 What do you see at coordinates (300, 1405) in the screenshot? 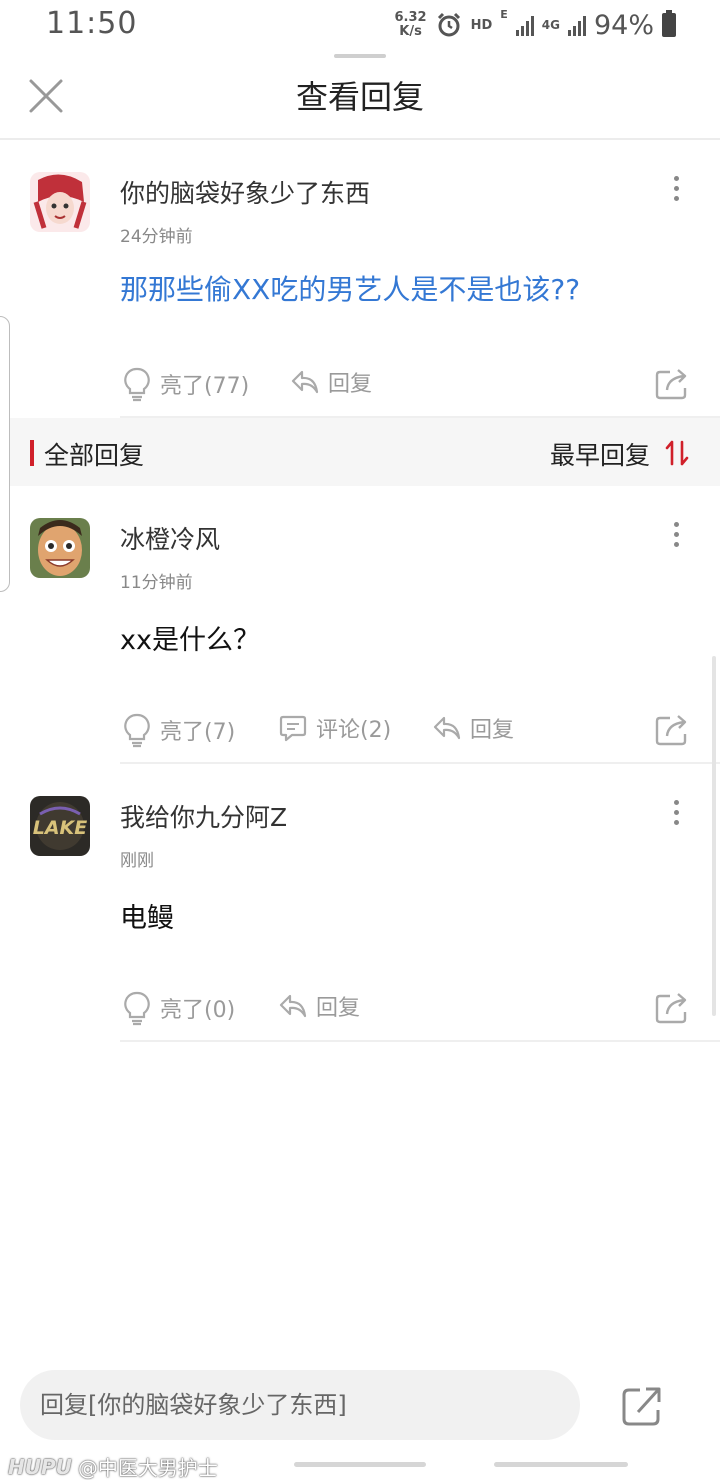
I see `reply-input` at bounding box center [300, 1405].